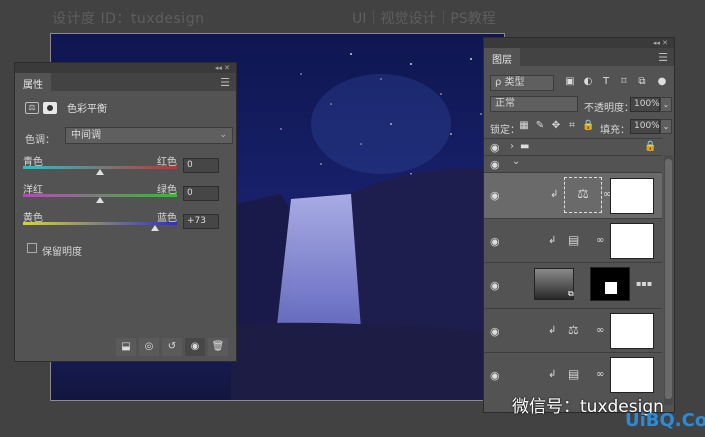 This screenshot has height=437, width=705. What do you see at coordinates (502, 57) in the screenshot?
I see `tab-layers: 图层` at bounding box center [502, 57].